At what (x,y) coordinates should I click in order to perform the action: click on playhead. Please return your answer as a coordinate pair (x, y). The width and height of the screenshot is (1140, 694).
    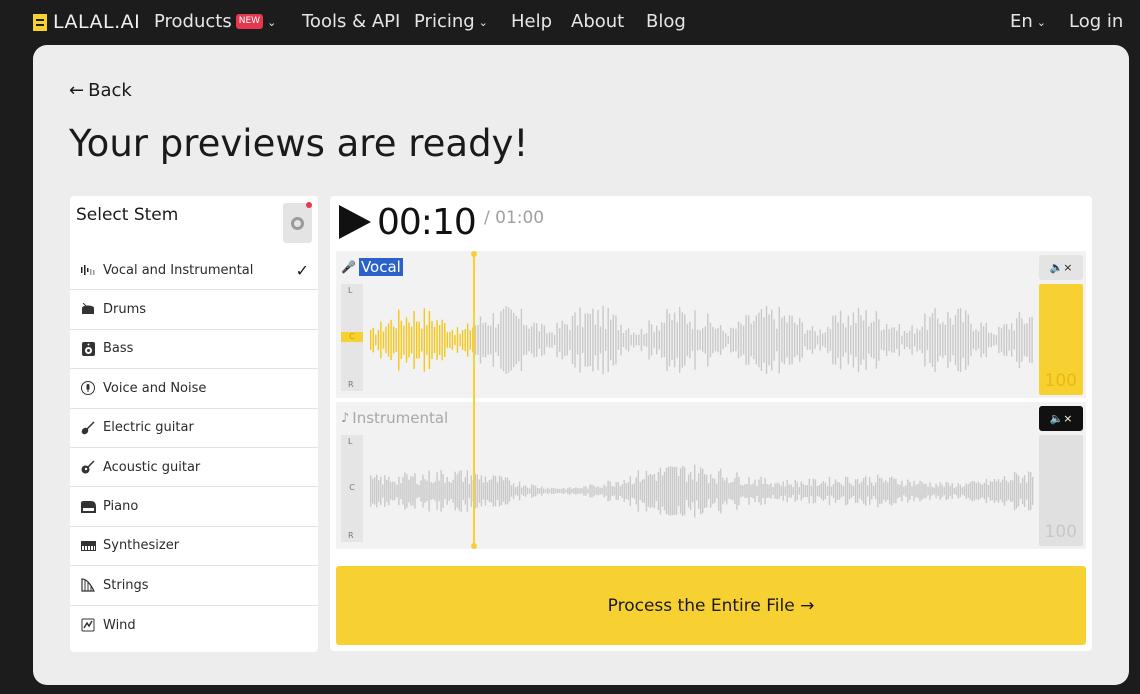
    Looking at the image, I should click on (474, 400).